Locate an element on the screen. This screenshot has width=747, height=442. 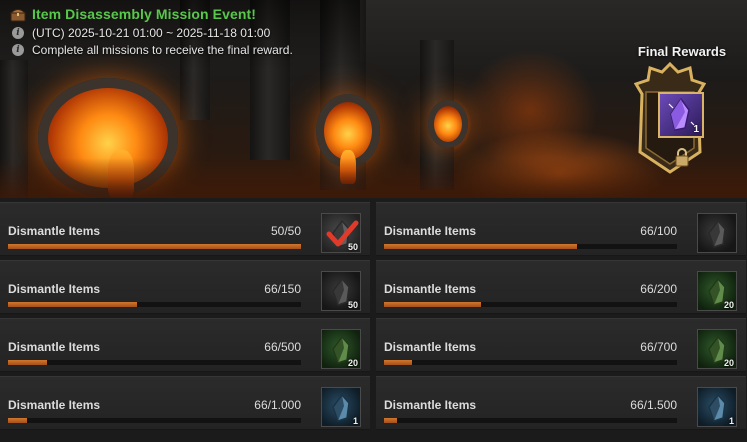
mission-card: Dismantle Items 66/700 20 is located at coordinates (561, 345).